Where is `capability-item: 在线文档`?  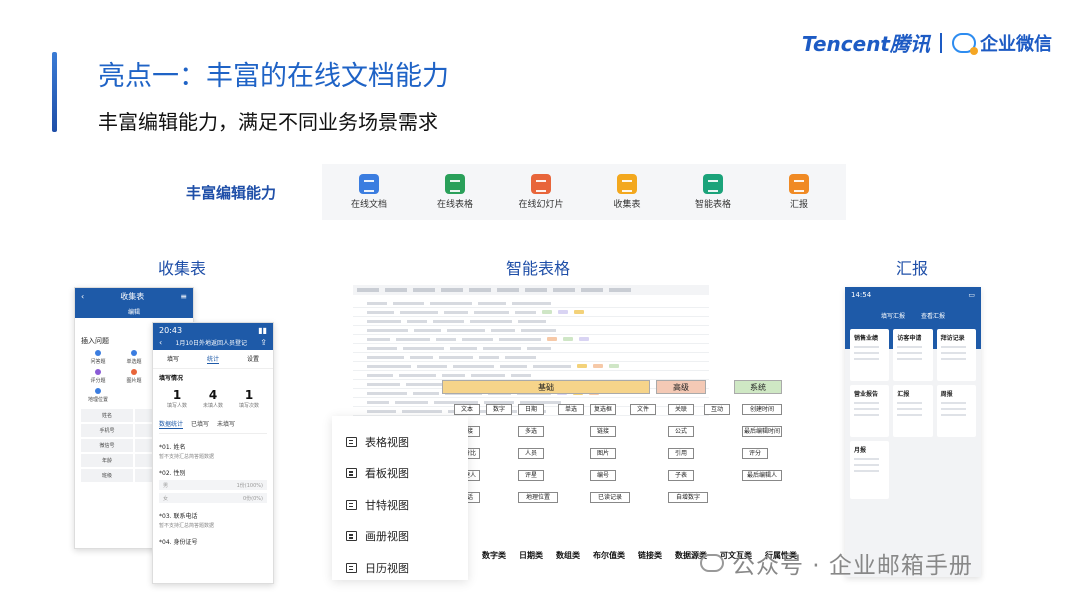 capability-item: 在线文档 is located at coordinates (369, 192).